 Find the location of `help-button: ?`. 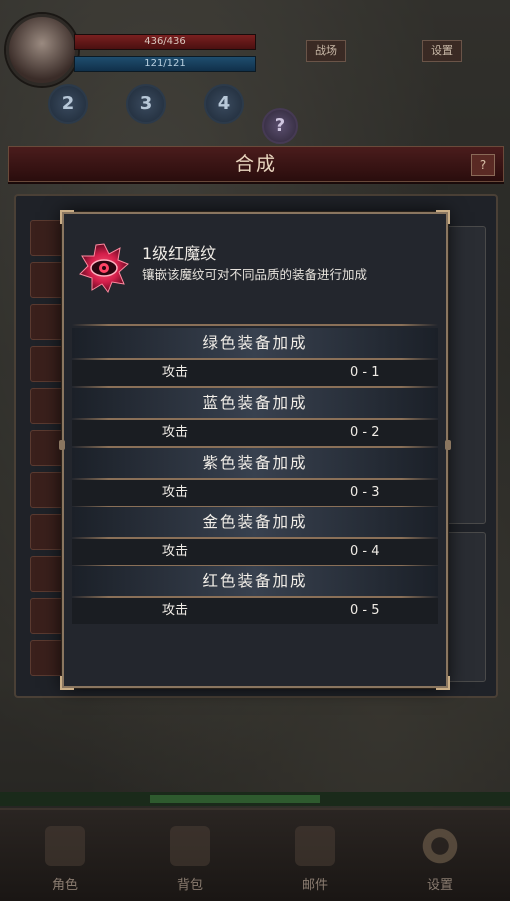

help-button: ? is located at coordinates (280, 126).